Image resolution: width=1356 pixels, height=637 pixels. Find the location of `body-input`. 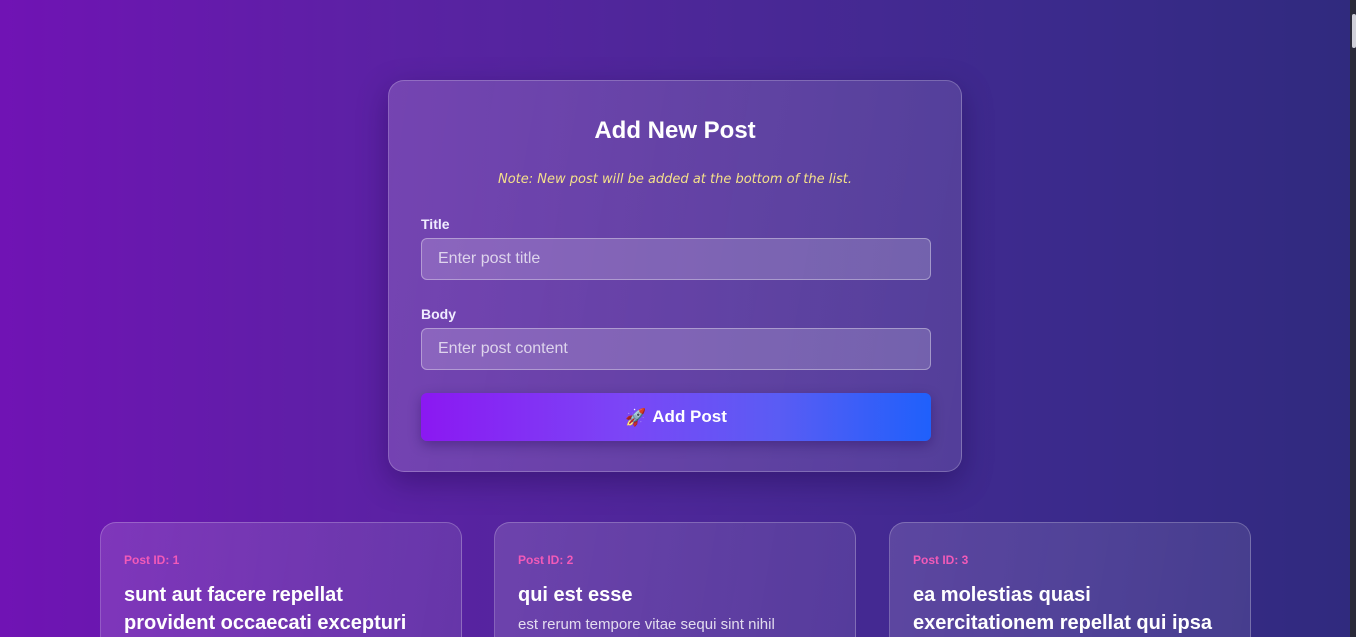

body-input is located at coordinates (676, 349).